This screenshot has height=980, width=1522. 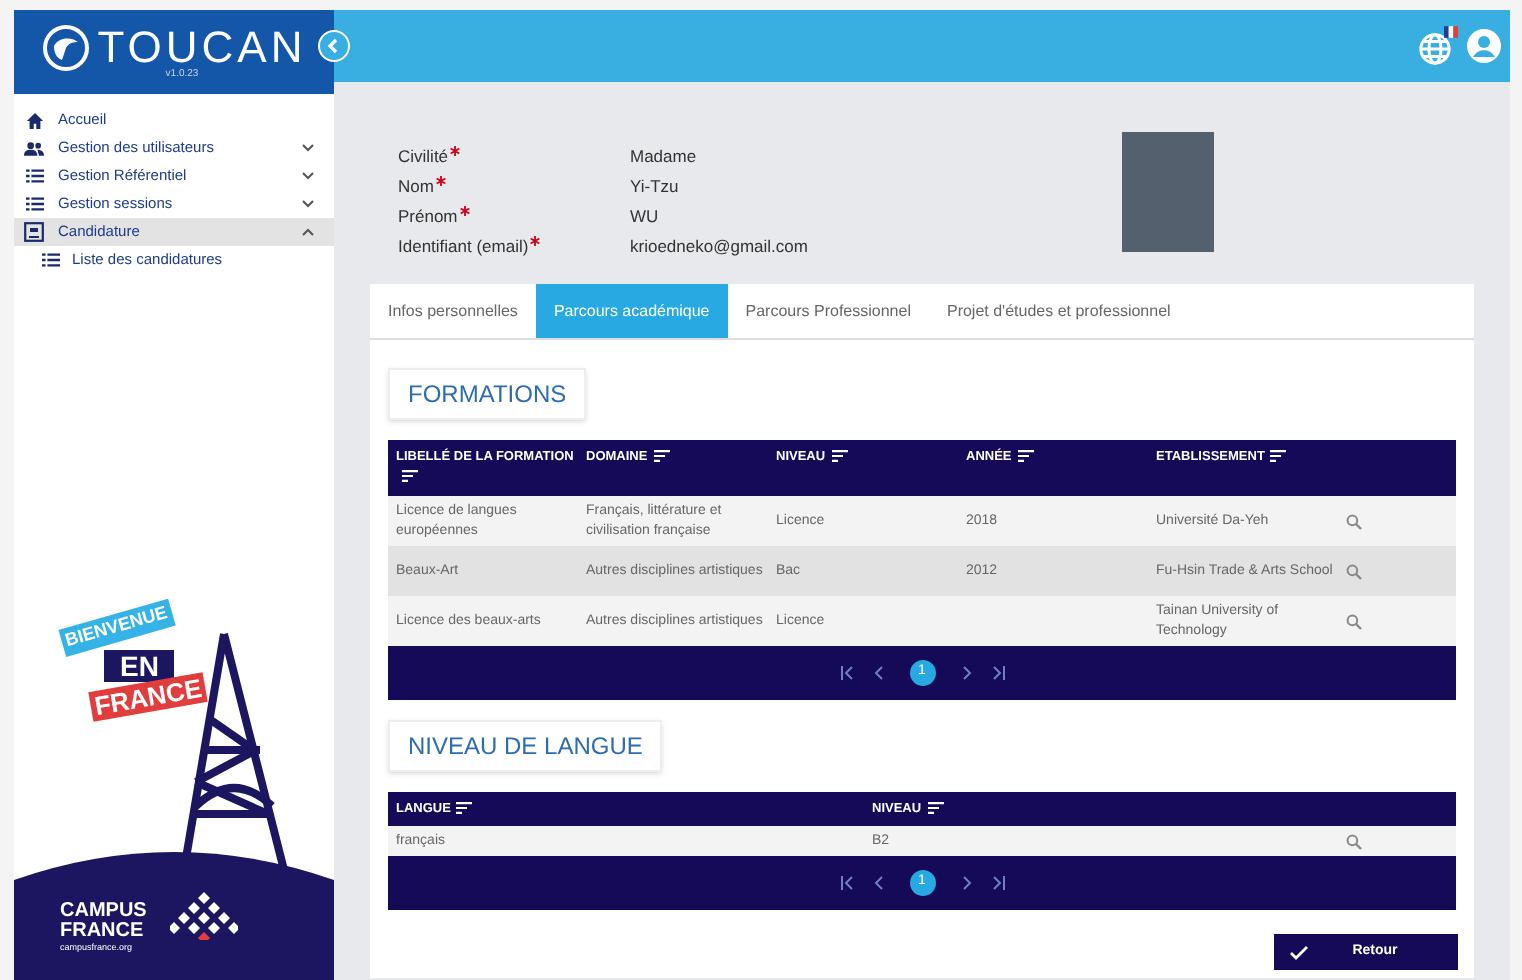 What do you see at coordinates (65, 48) in the screenshot?
I see `toucan-logo-icon` at bounding box center [65, 48].